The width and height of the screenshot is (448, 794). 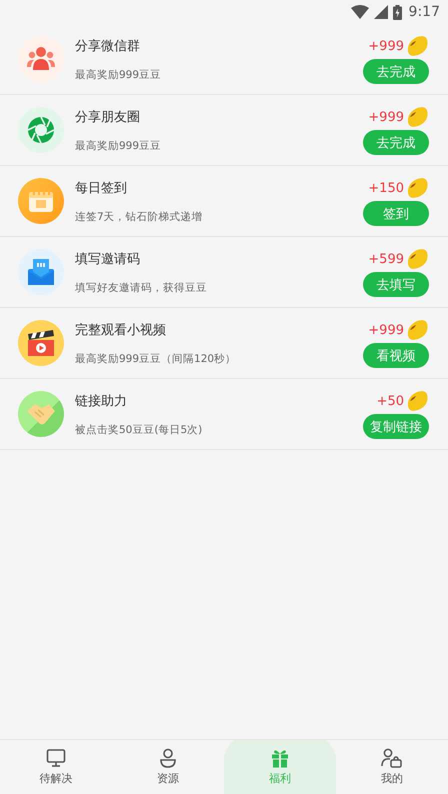 I want to click on profile-icon, so click(x=392, y=758).